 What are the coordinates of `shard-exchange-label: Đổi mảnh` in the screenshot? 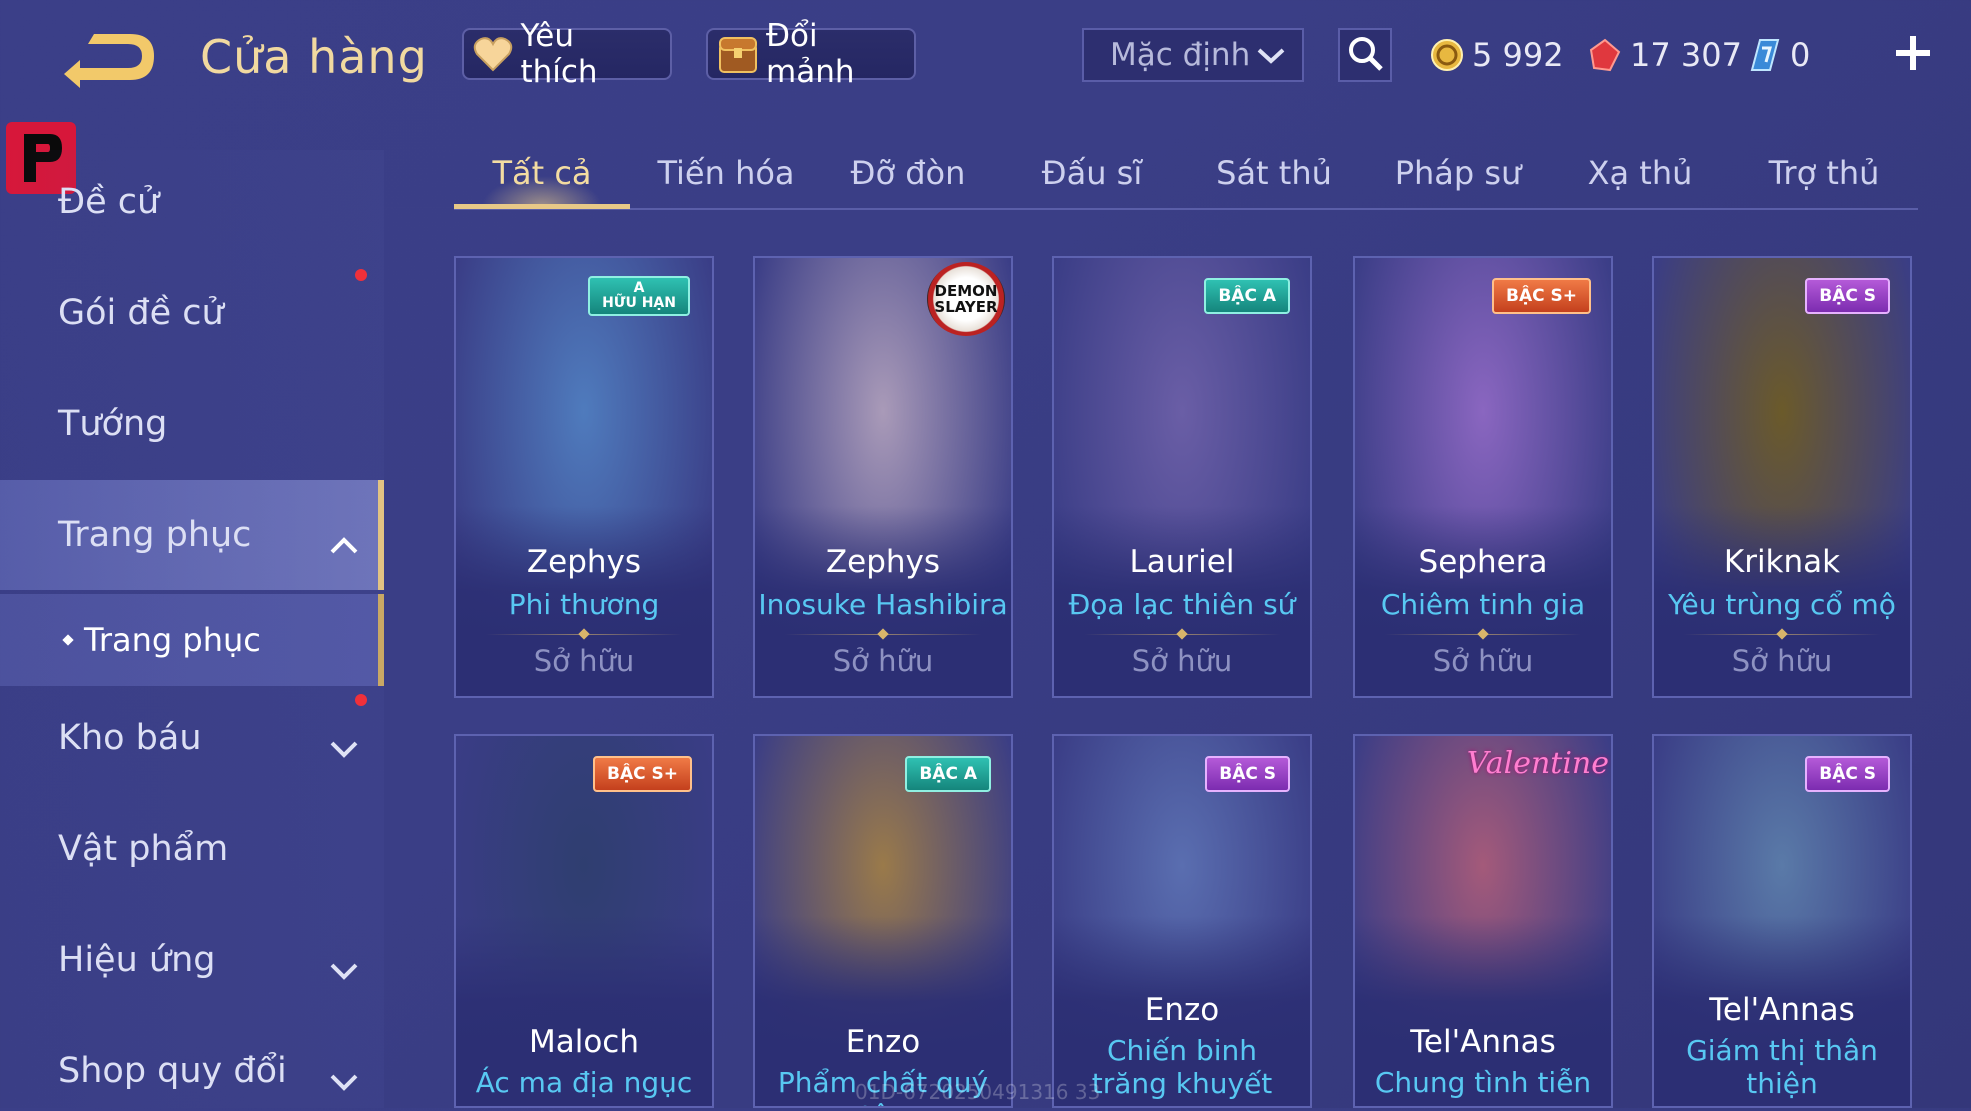 It's located at (810, 54).